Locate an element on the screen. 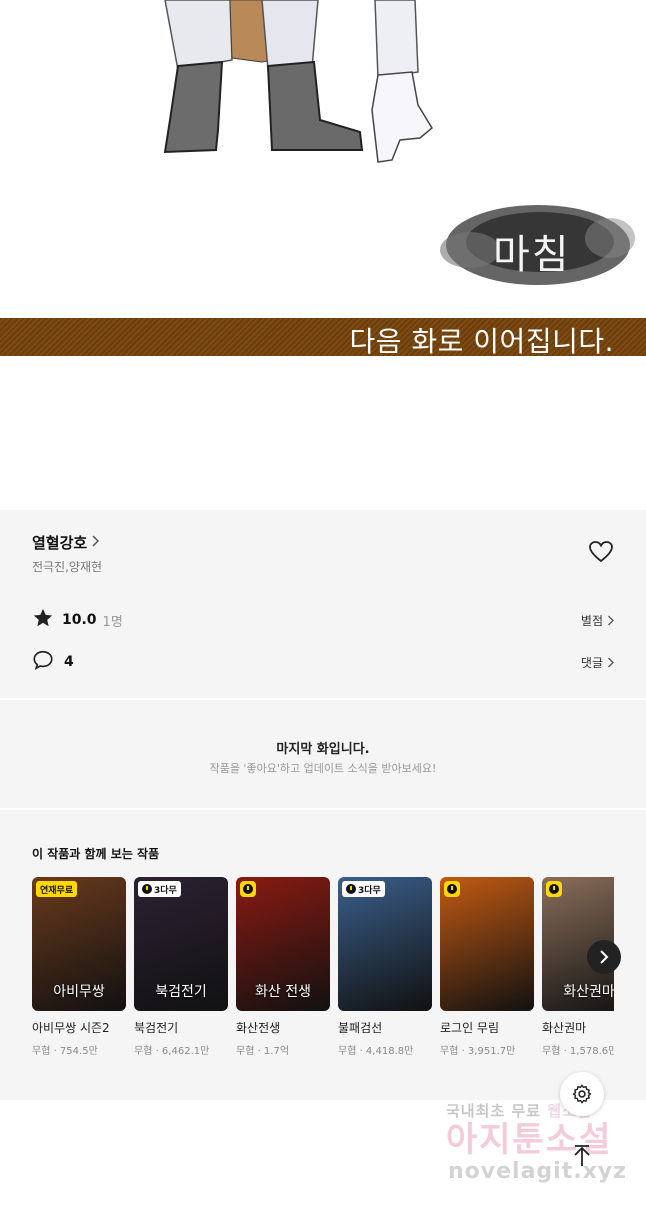 Image resolution: width=646 pixels, height=1217 pixels. cover-title: 화산권마 is located at coordinates (588, 992).